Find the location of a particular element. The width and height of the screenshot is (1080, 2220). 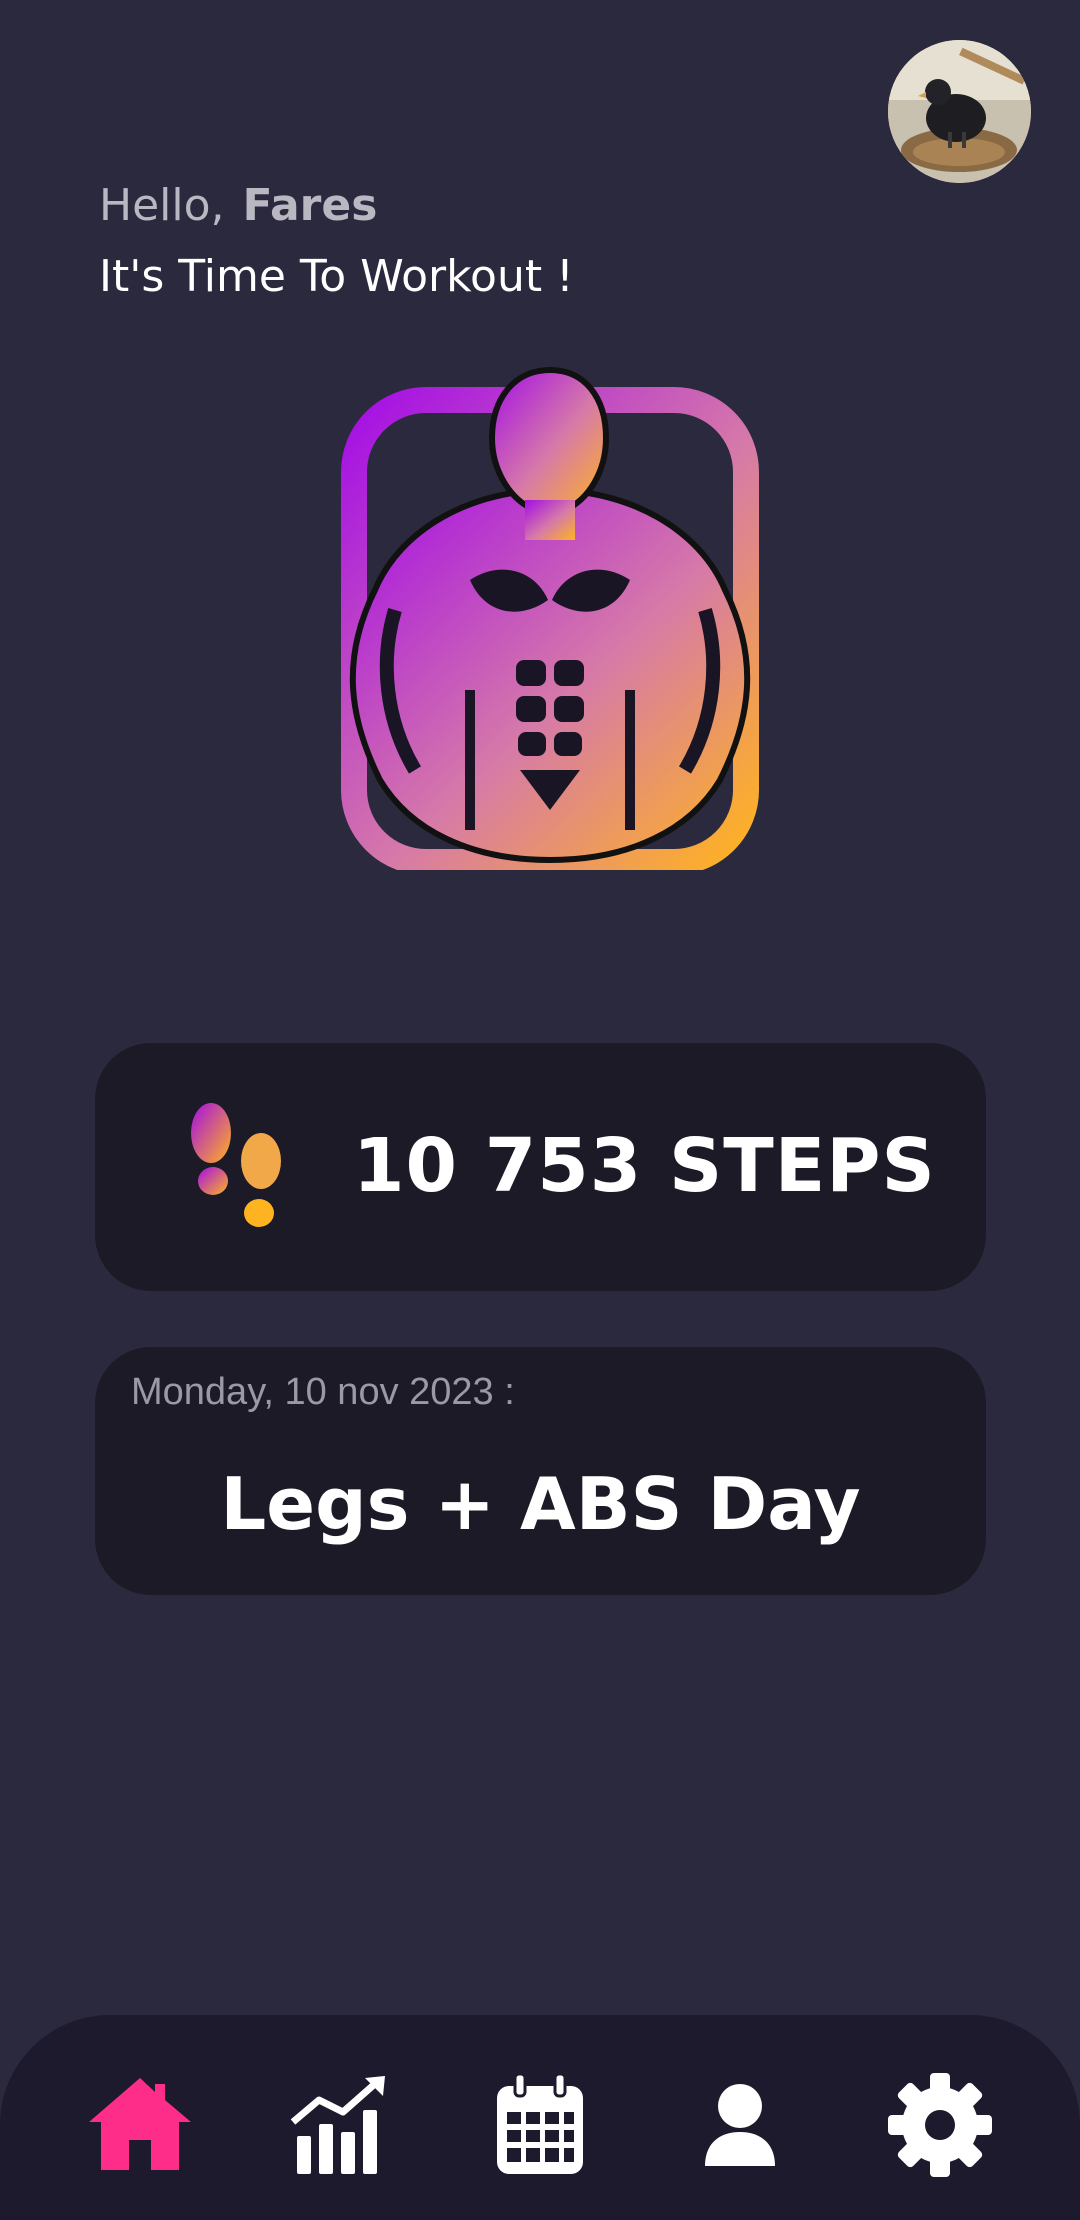

bottom-nav is located at coordinates (540, 2117).